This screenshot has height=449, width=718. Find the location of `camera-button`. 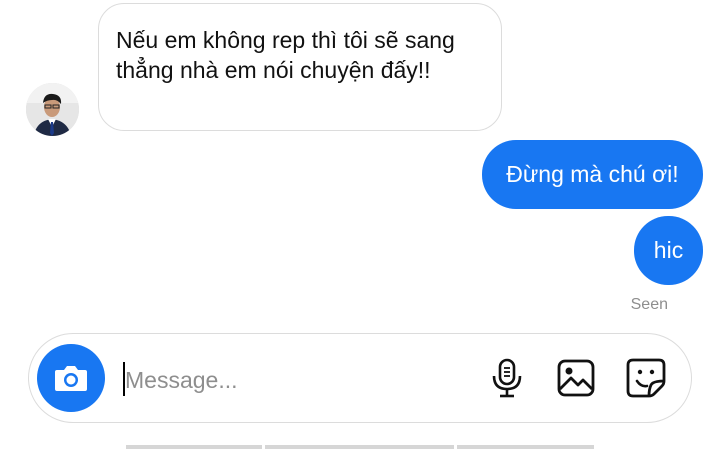

camera-button is located at coordinates (71, 378).